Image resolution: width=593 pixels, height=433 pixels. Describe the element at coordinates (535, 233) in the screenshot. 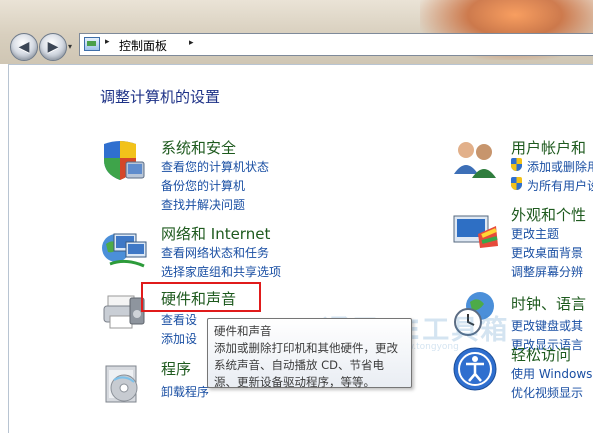

I see `link-change-theme: 更改主题` at that location.